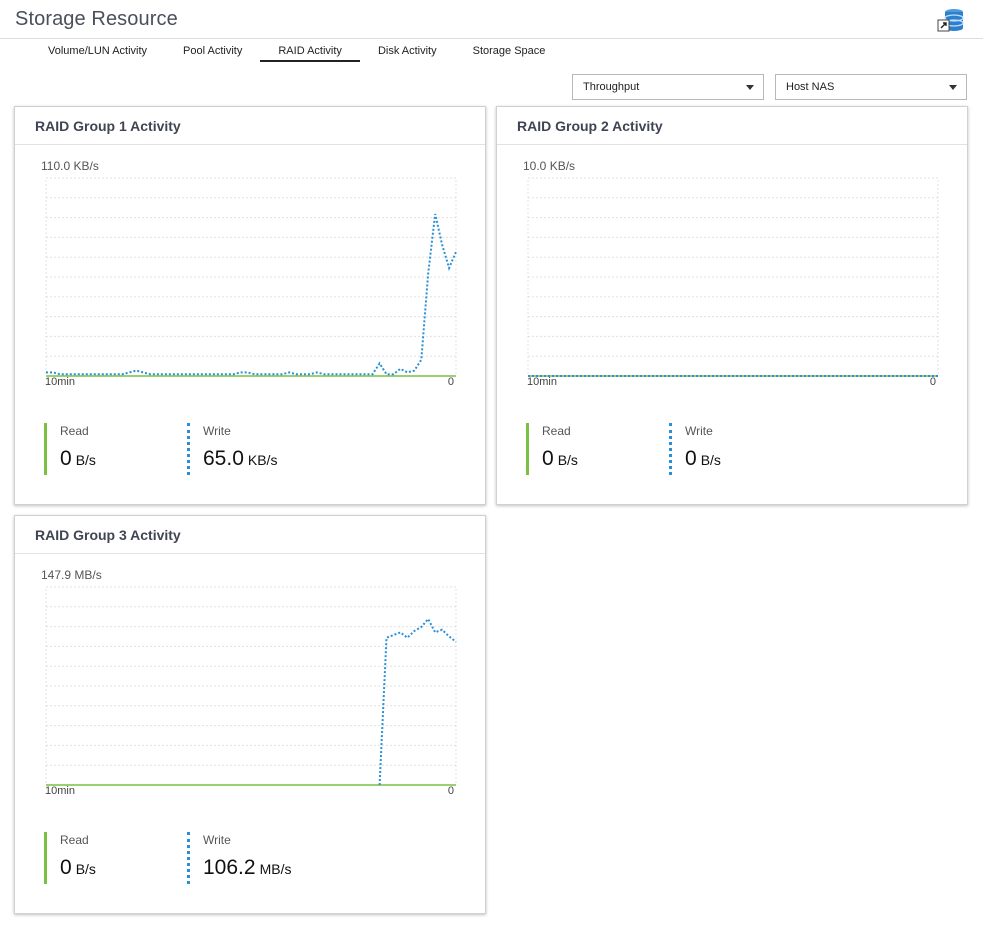 The width and height of the screenshot is (983, 939). Describe the element at coordinates (952, 20) in the screenshot. I see `storage-app-icon` at that location.